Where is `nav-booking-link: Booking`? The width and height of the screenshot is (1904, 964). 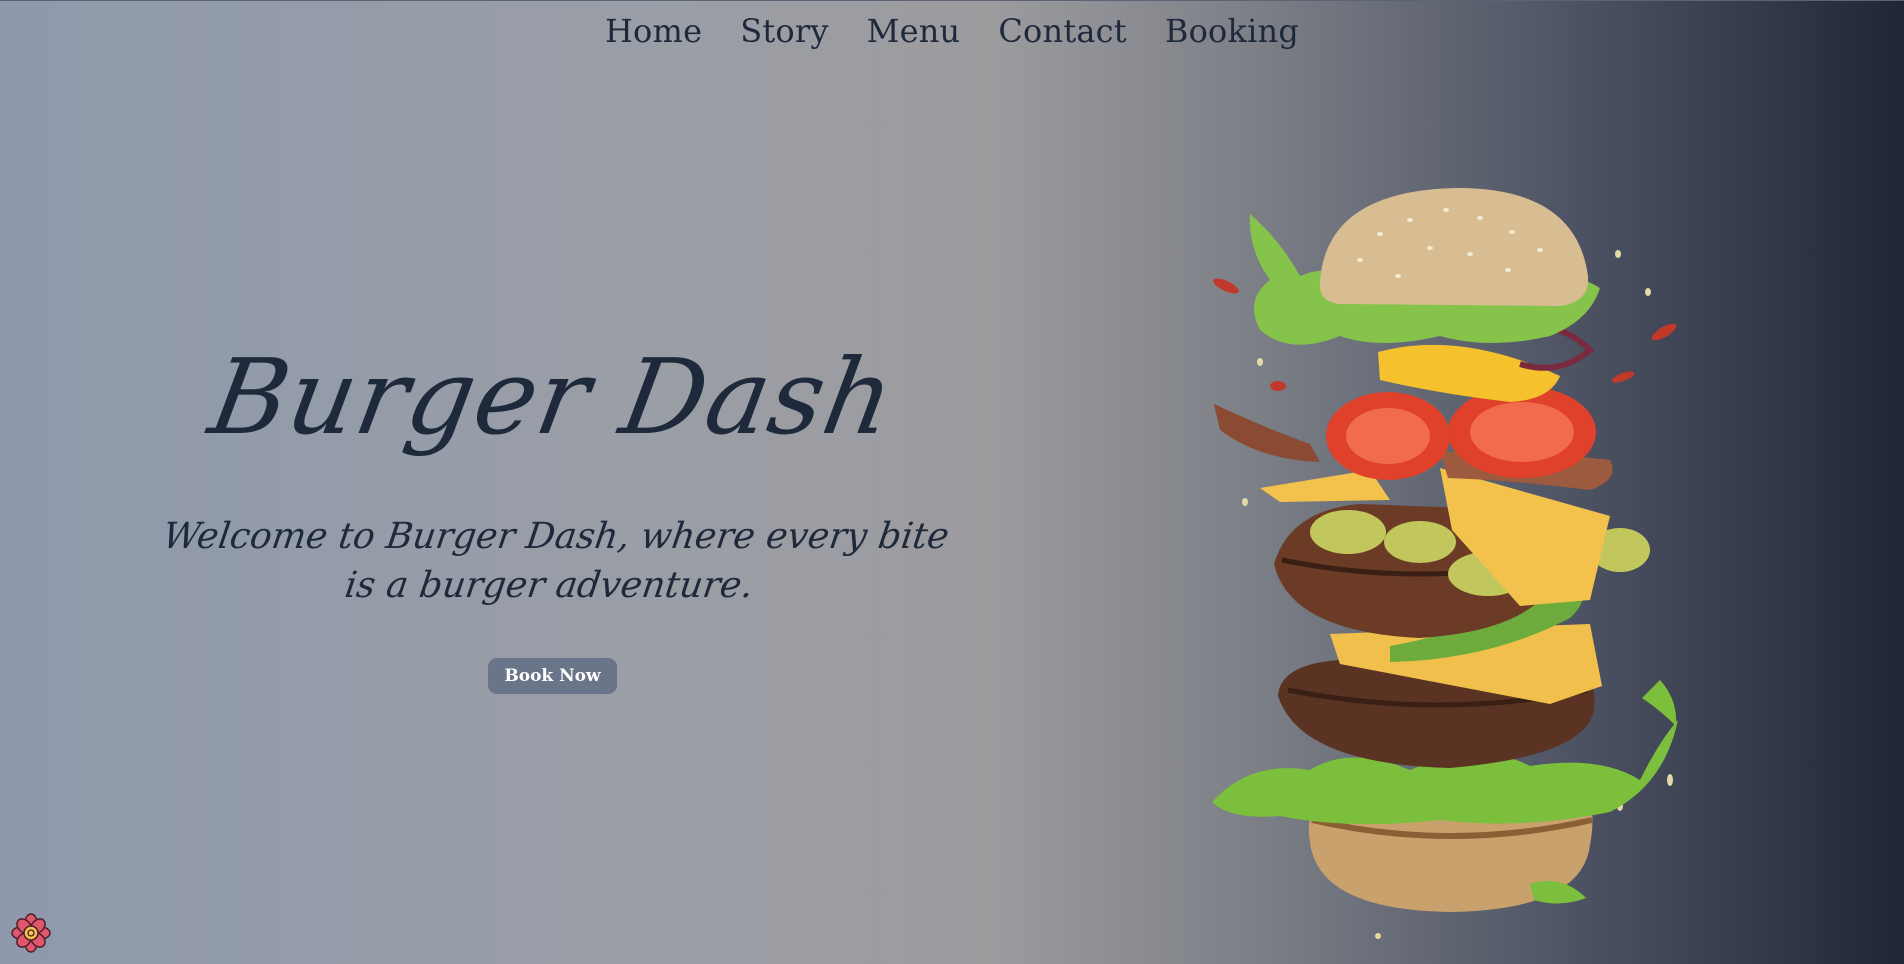 nav-booking-link: Booking is located at coordinates (1232, 31).